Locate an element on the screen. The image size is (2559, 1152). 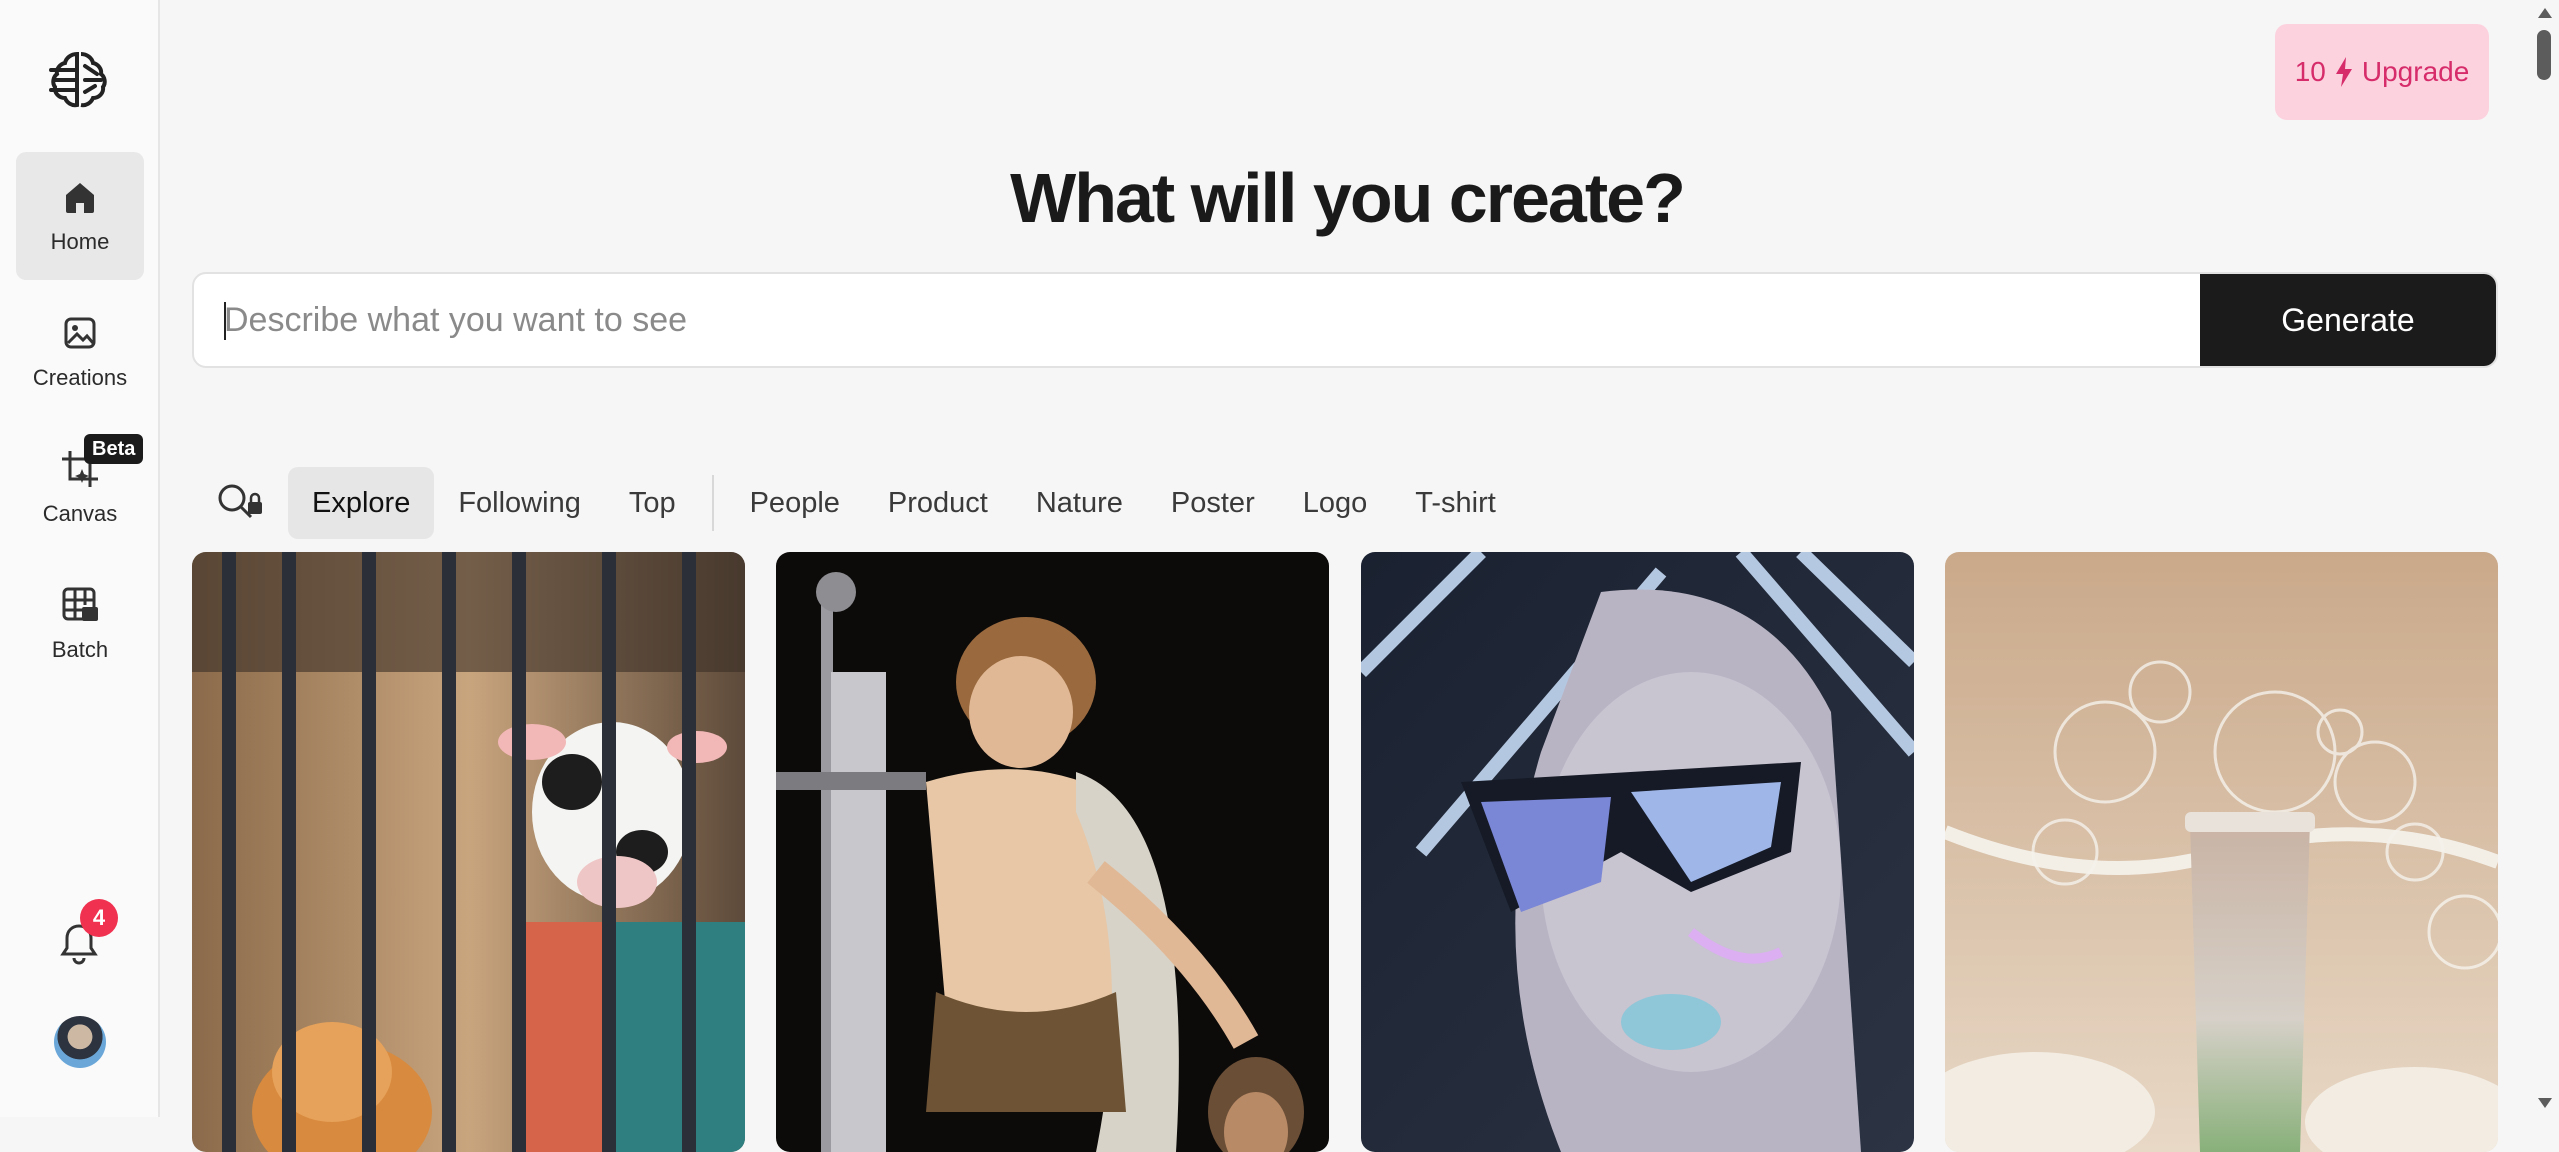
gallery-card-woman-with-sunglasses is located at coordinates (1637, 852).